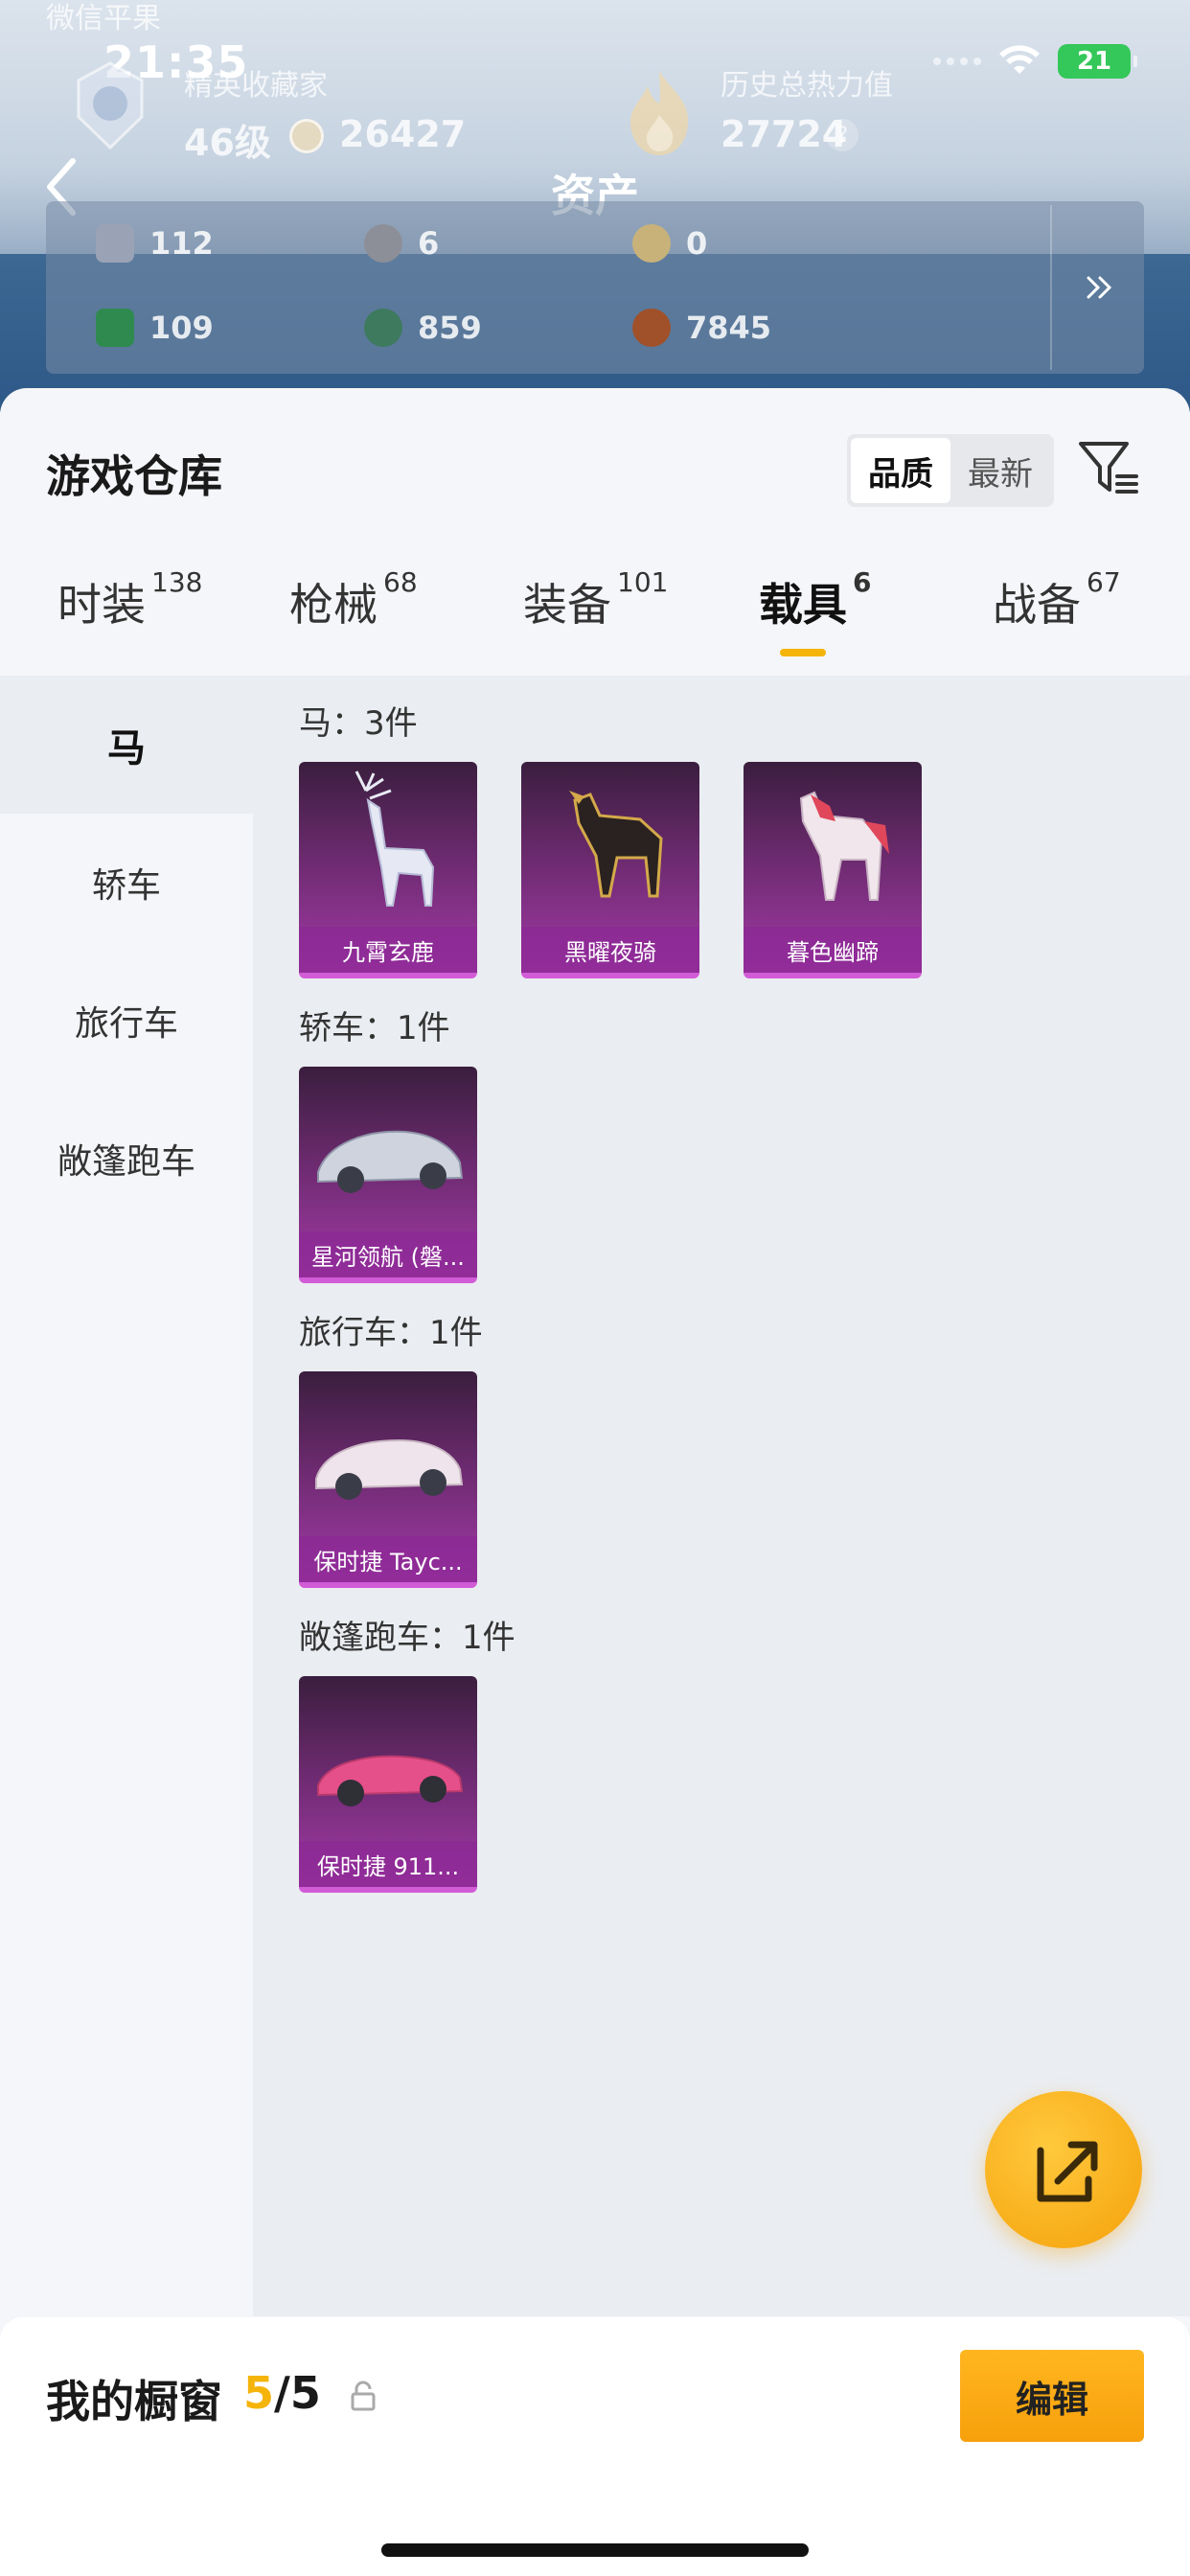  What do you see at coordinates (595, 2550) in the screenshot?
I see `home-indicator` at bounding box center [595, 2550].